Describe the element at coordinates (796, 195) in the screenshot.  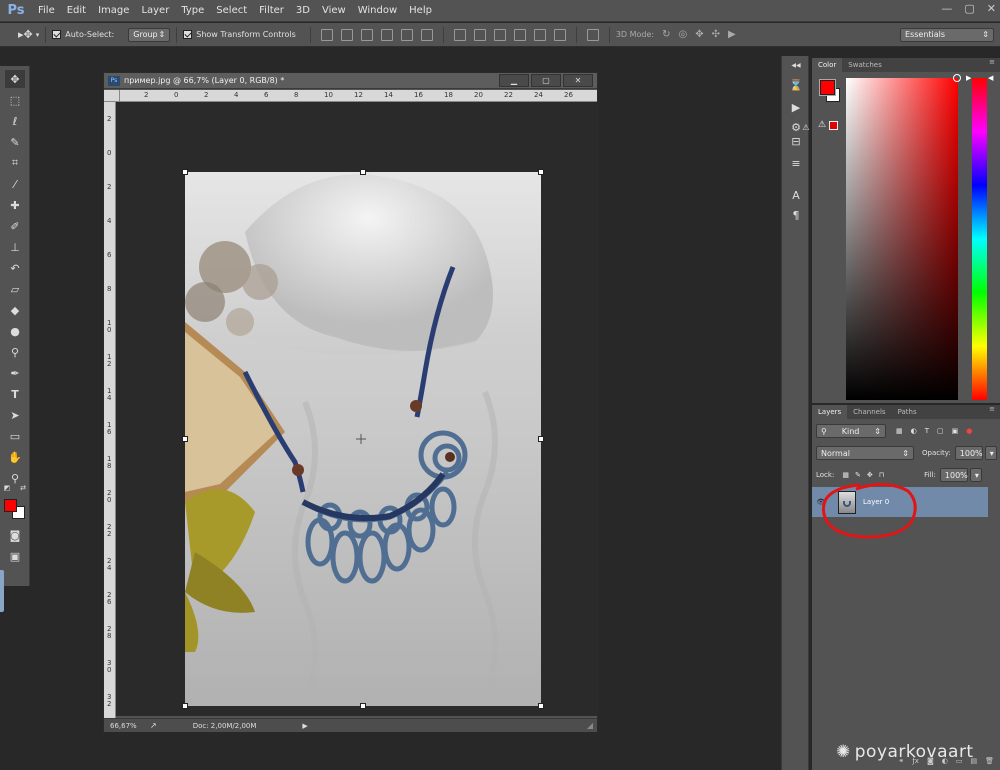
I see `character-panel-icon: A` at that location.